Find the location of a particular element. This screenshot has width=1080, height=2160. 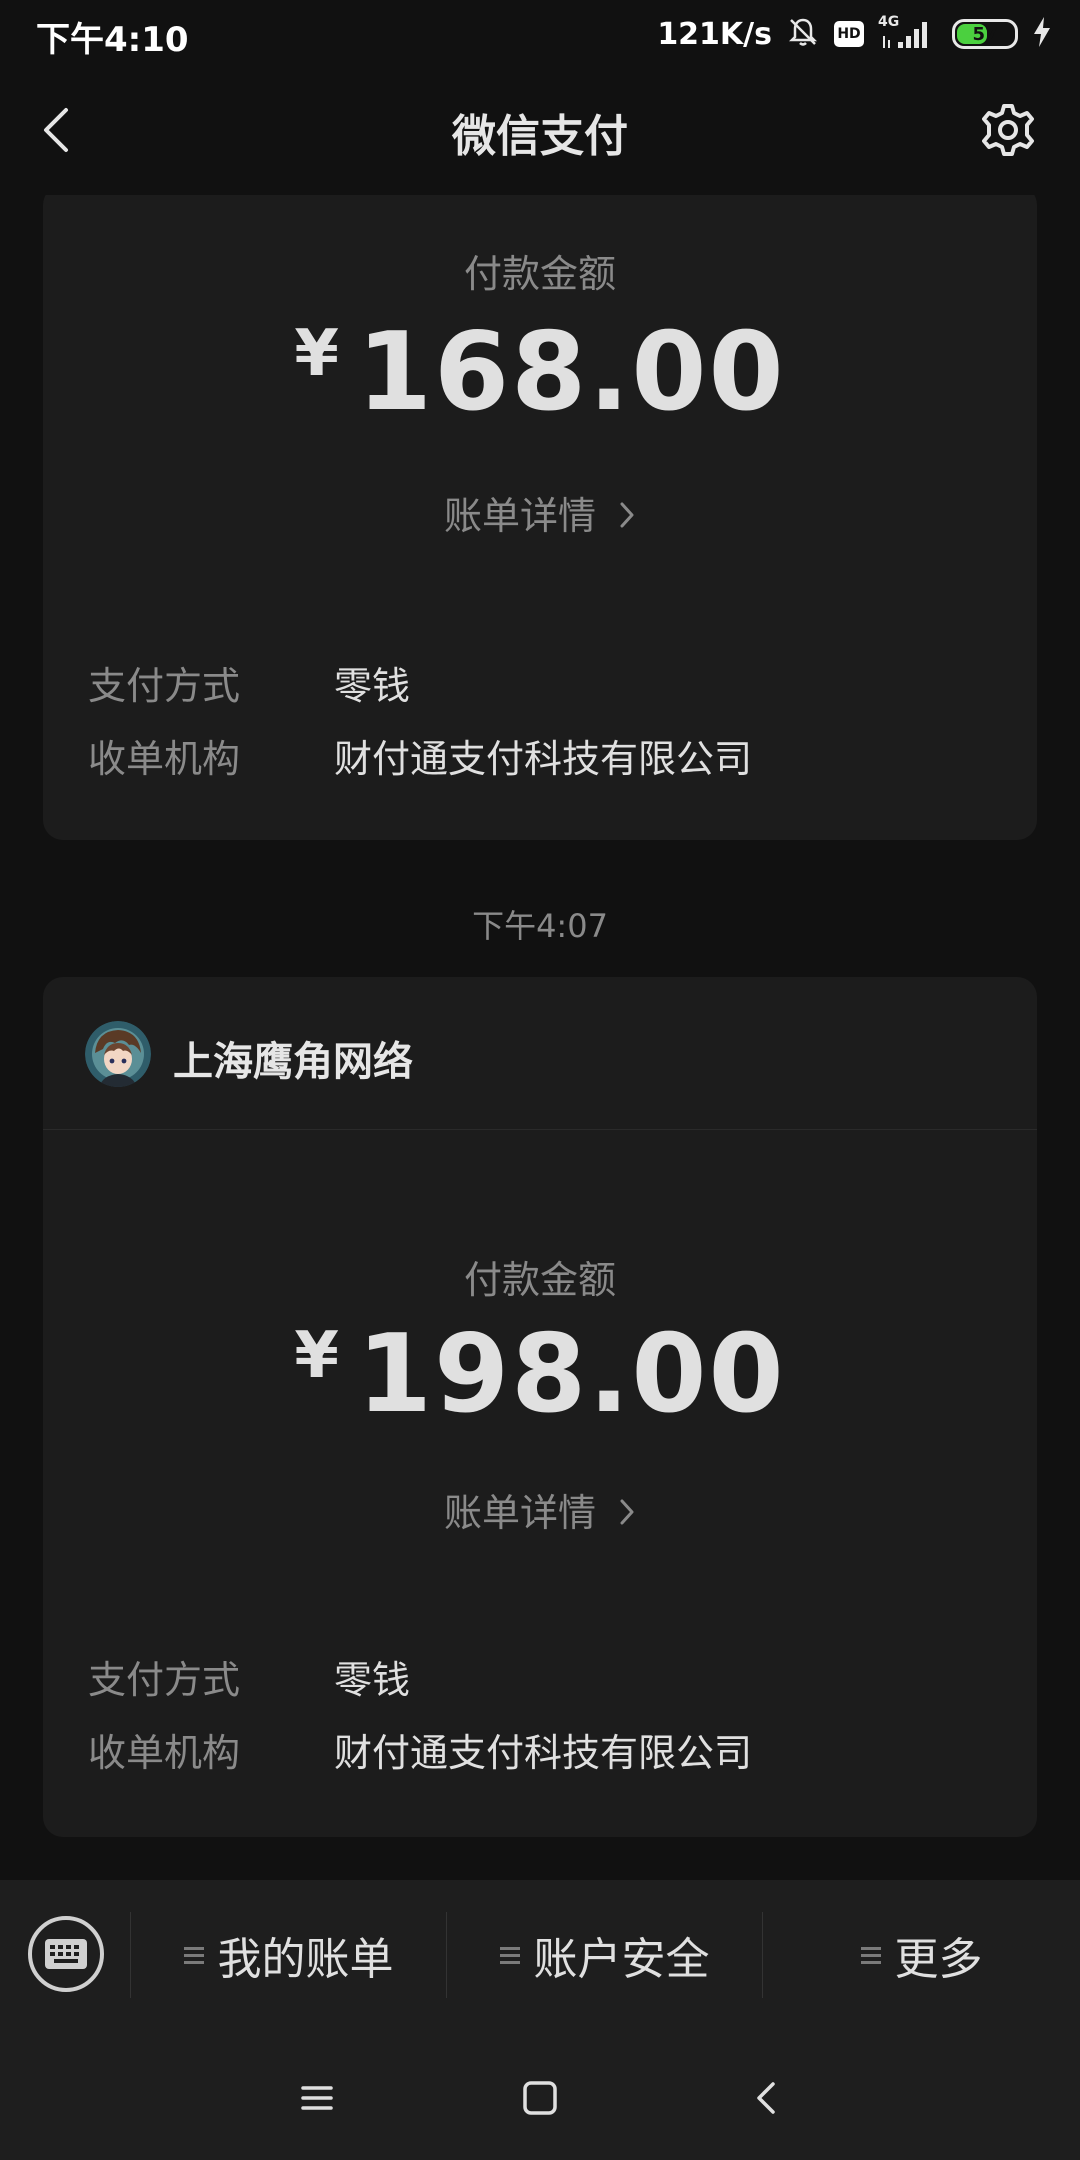

amount-value: 198.00 is located at coordinates (571, 1374).